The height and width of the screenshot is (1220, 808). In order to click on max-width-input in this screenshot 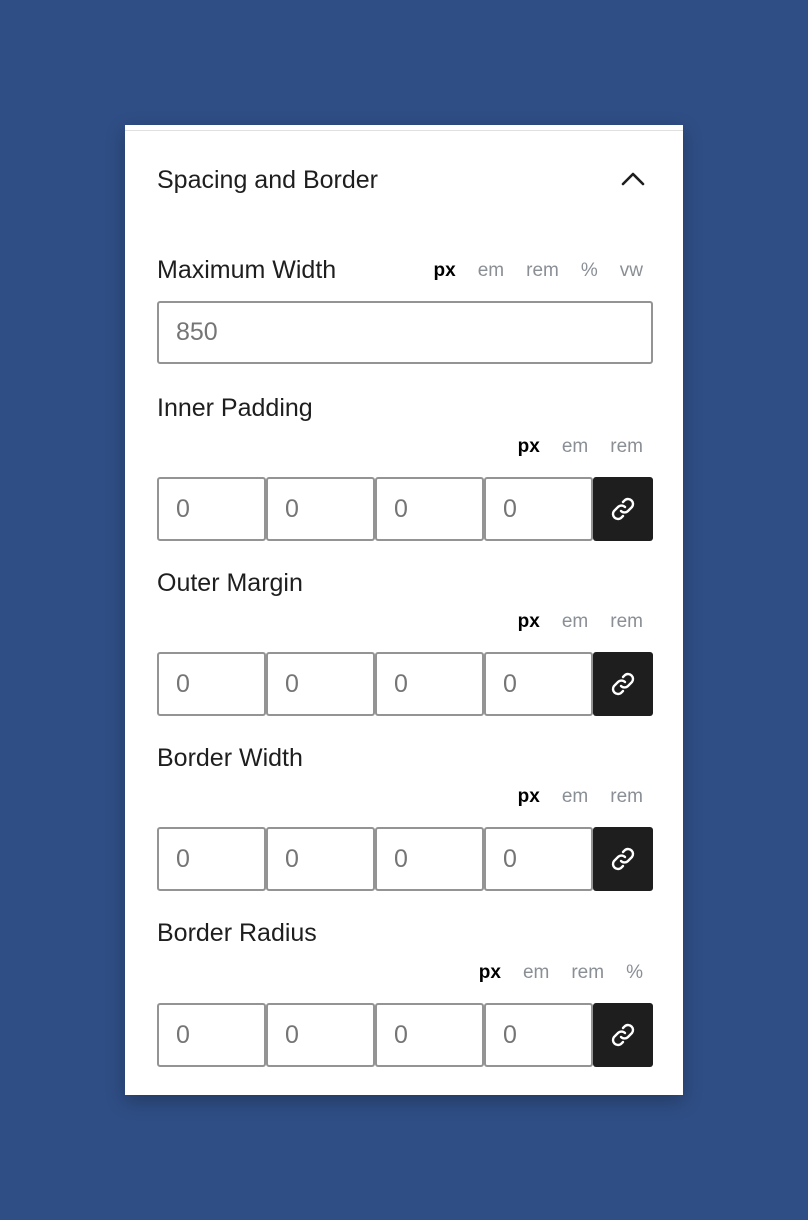, I will do `click(405, 332)`.